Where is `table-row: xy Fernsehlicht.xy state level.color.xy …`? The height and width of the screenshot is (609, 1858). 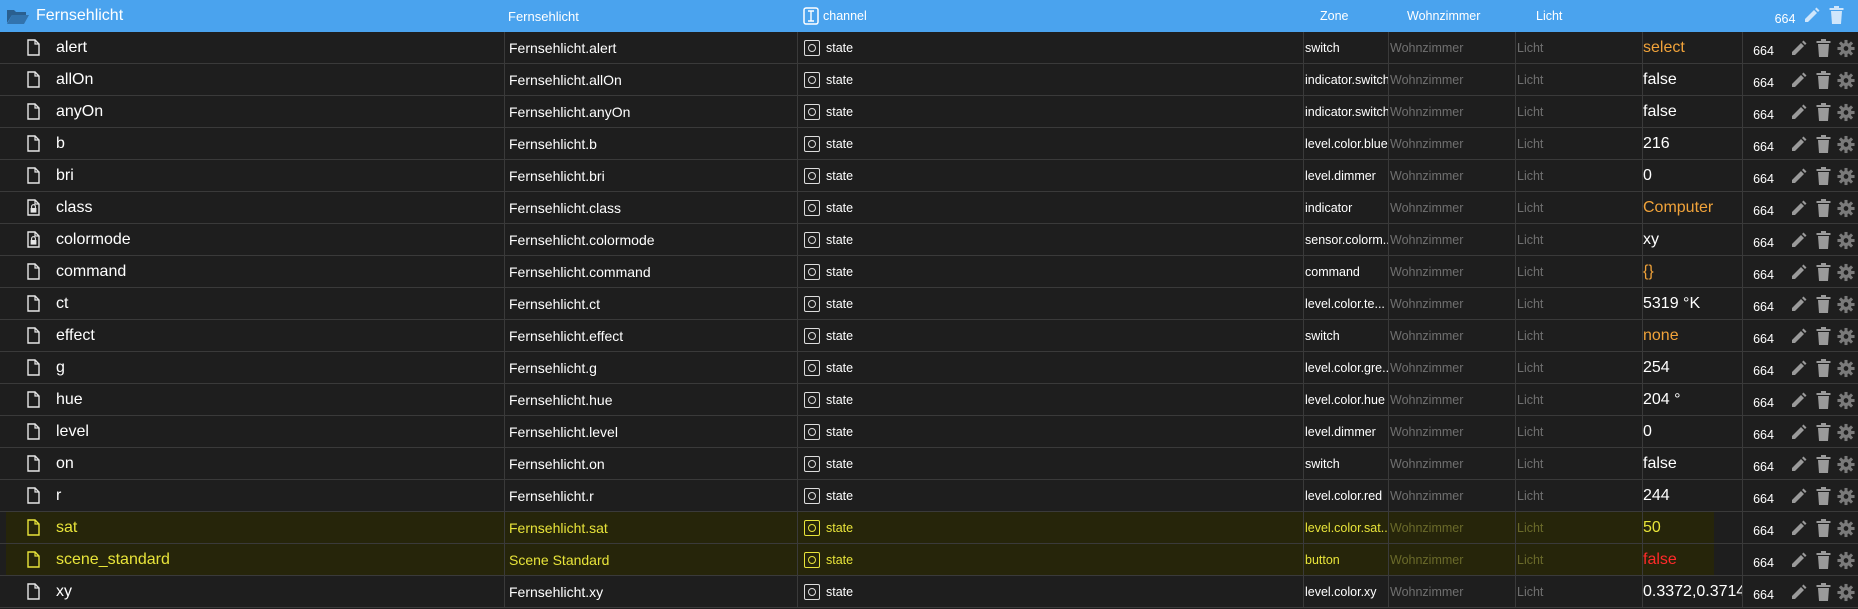 table-row: xy Fernsehlicht.xy state level.color.xy … is located at coordinates (929, 592).